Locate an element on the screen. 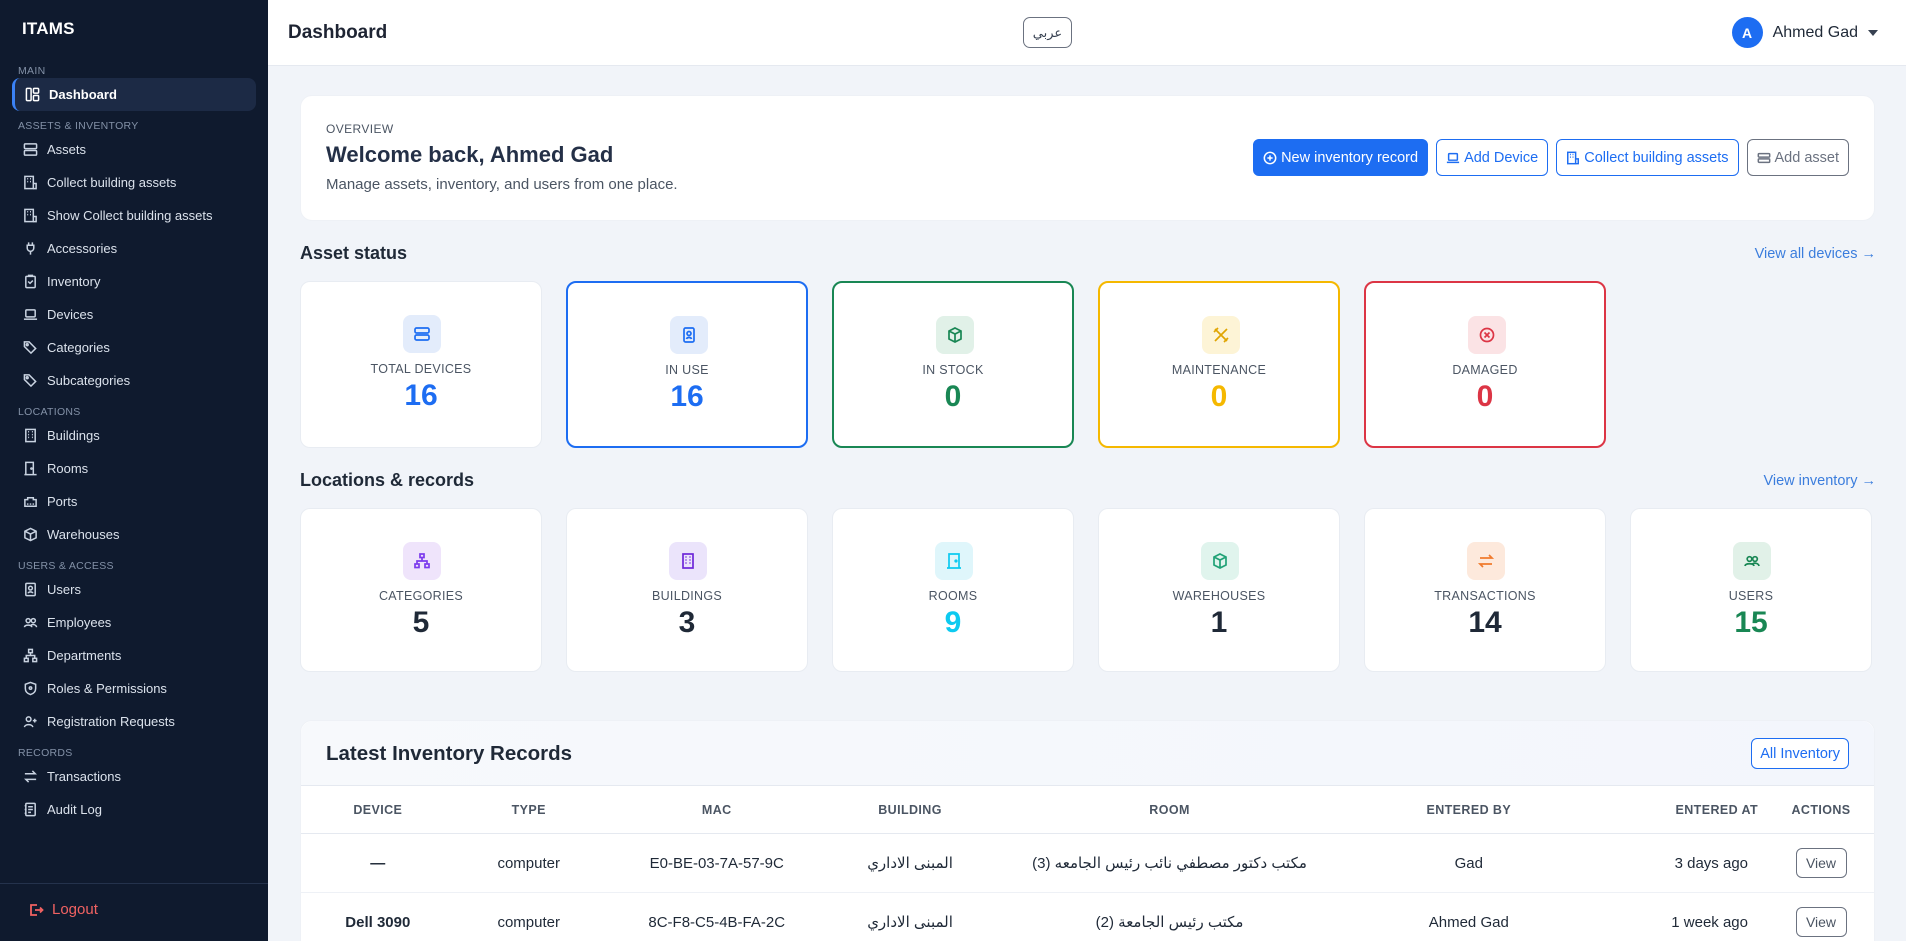 The width and height of the screenshot is (1906, 941). column-header: TYPE is located at coordinates (528, 809).